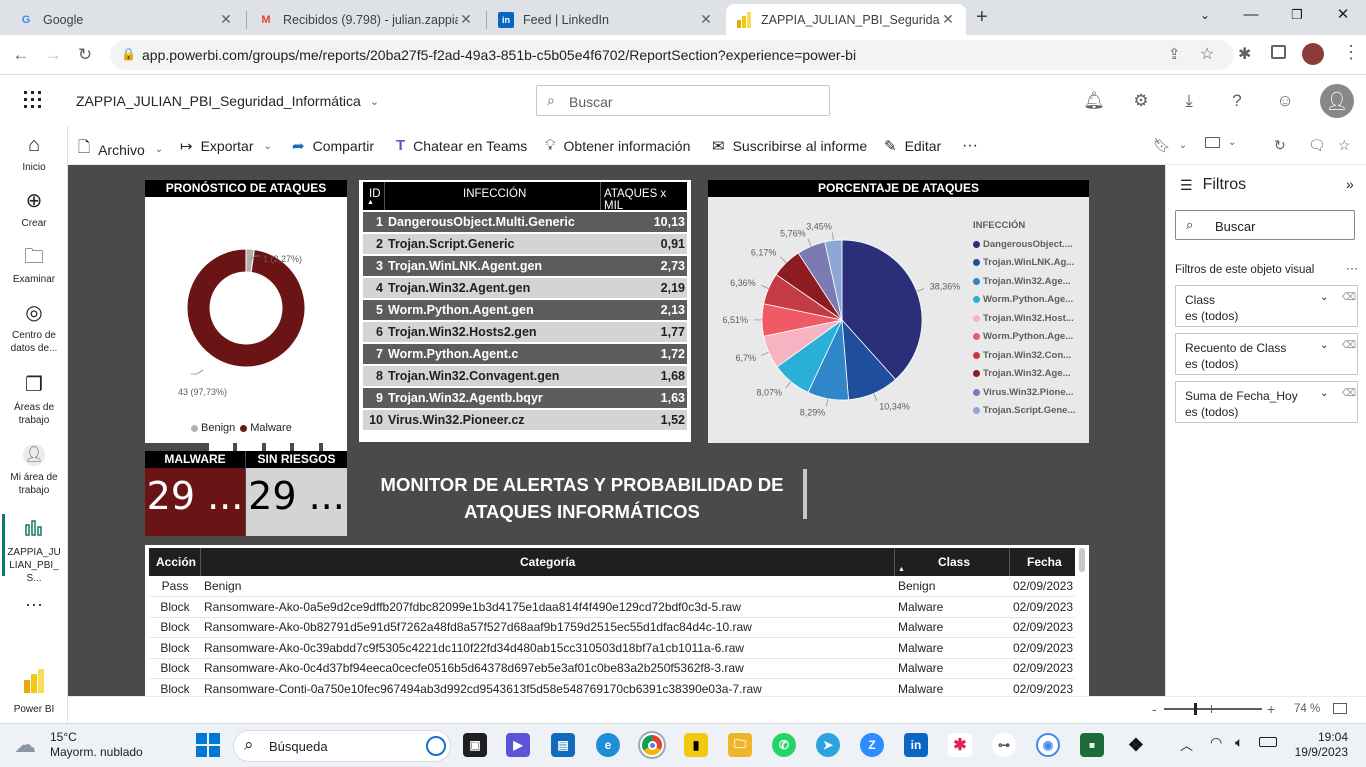 Image resolution: width=1366 pixels, height=767 pixels. I want to click on favorite-star-icon: ☆, so click(1344, 145).